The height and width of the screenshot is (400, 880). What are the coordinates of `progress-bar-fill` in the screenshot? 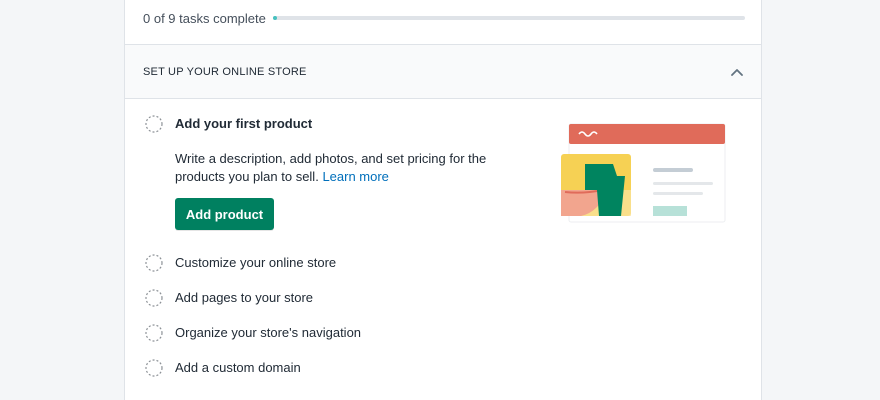 It's located at (275, 18).